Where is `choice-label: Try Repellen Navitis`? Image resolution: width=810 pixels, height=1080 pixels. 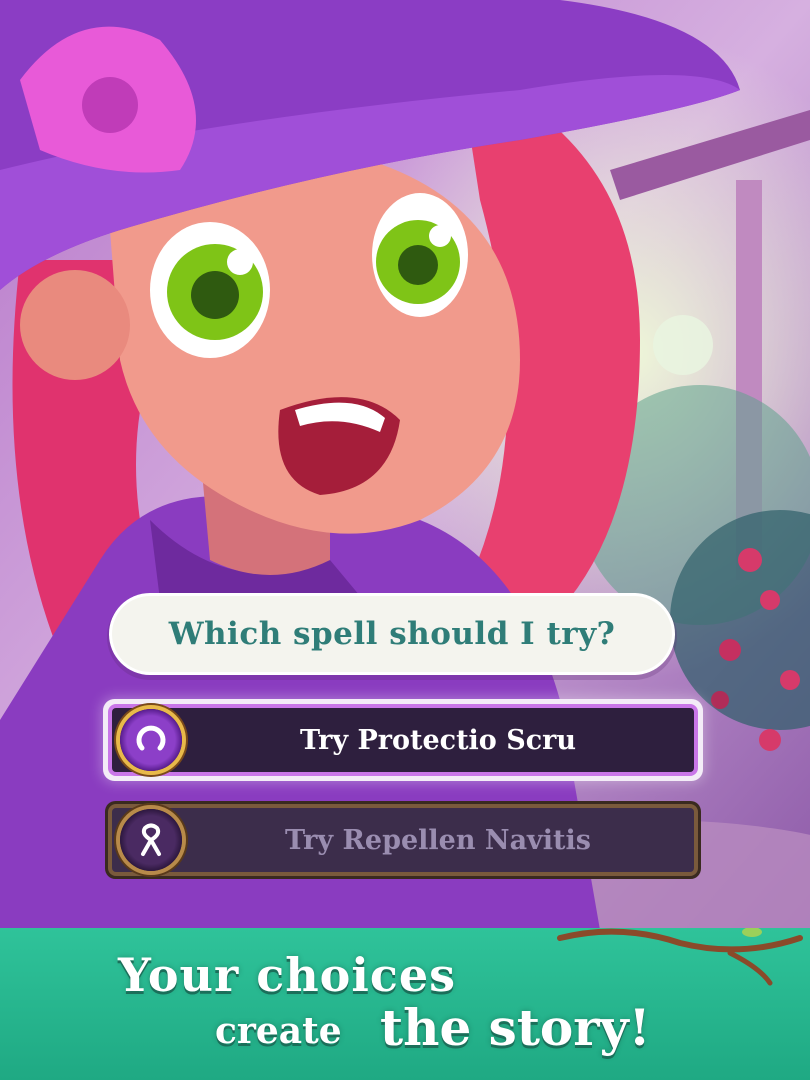 choice-label: Try Repellen Navitis is located at coordinates (438, 840).